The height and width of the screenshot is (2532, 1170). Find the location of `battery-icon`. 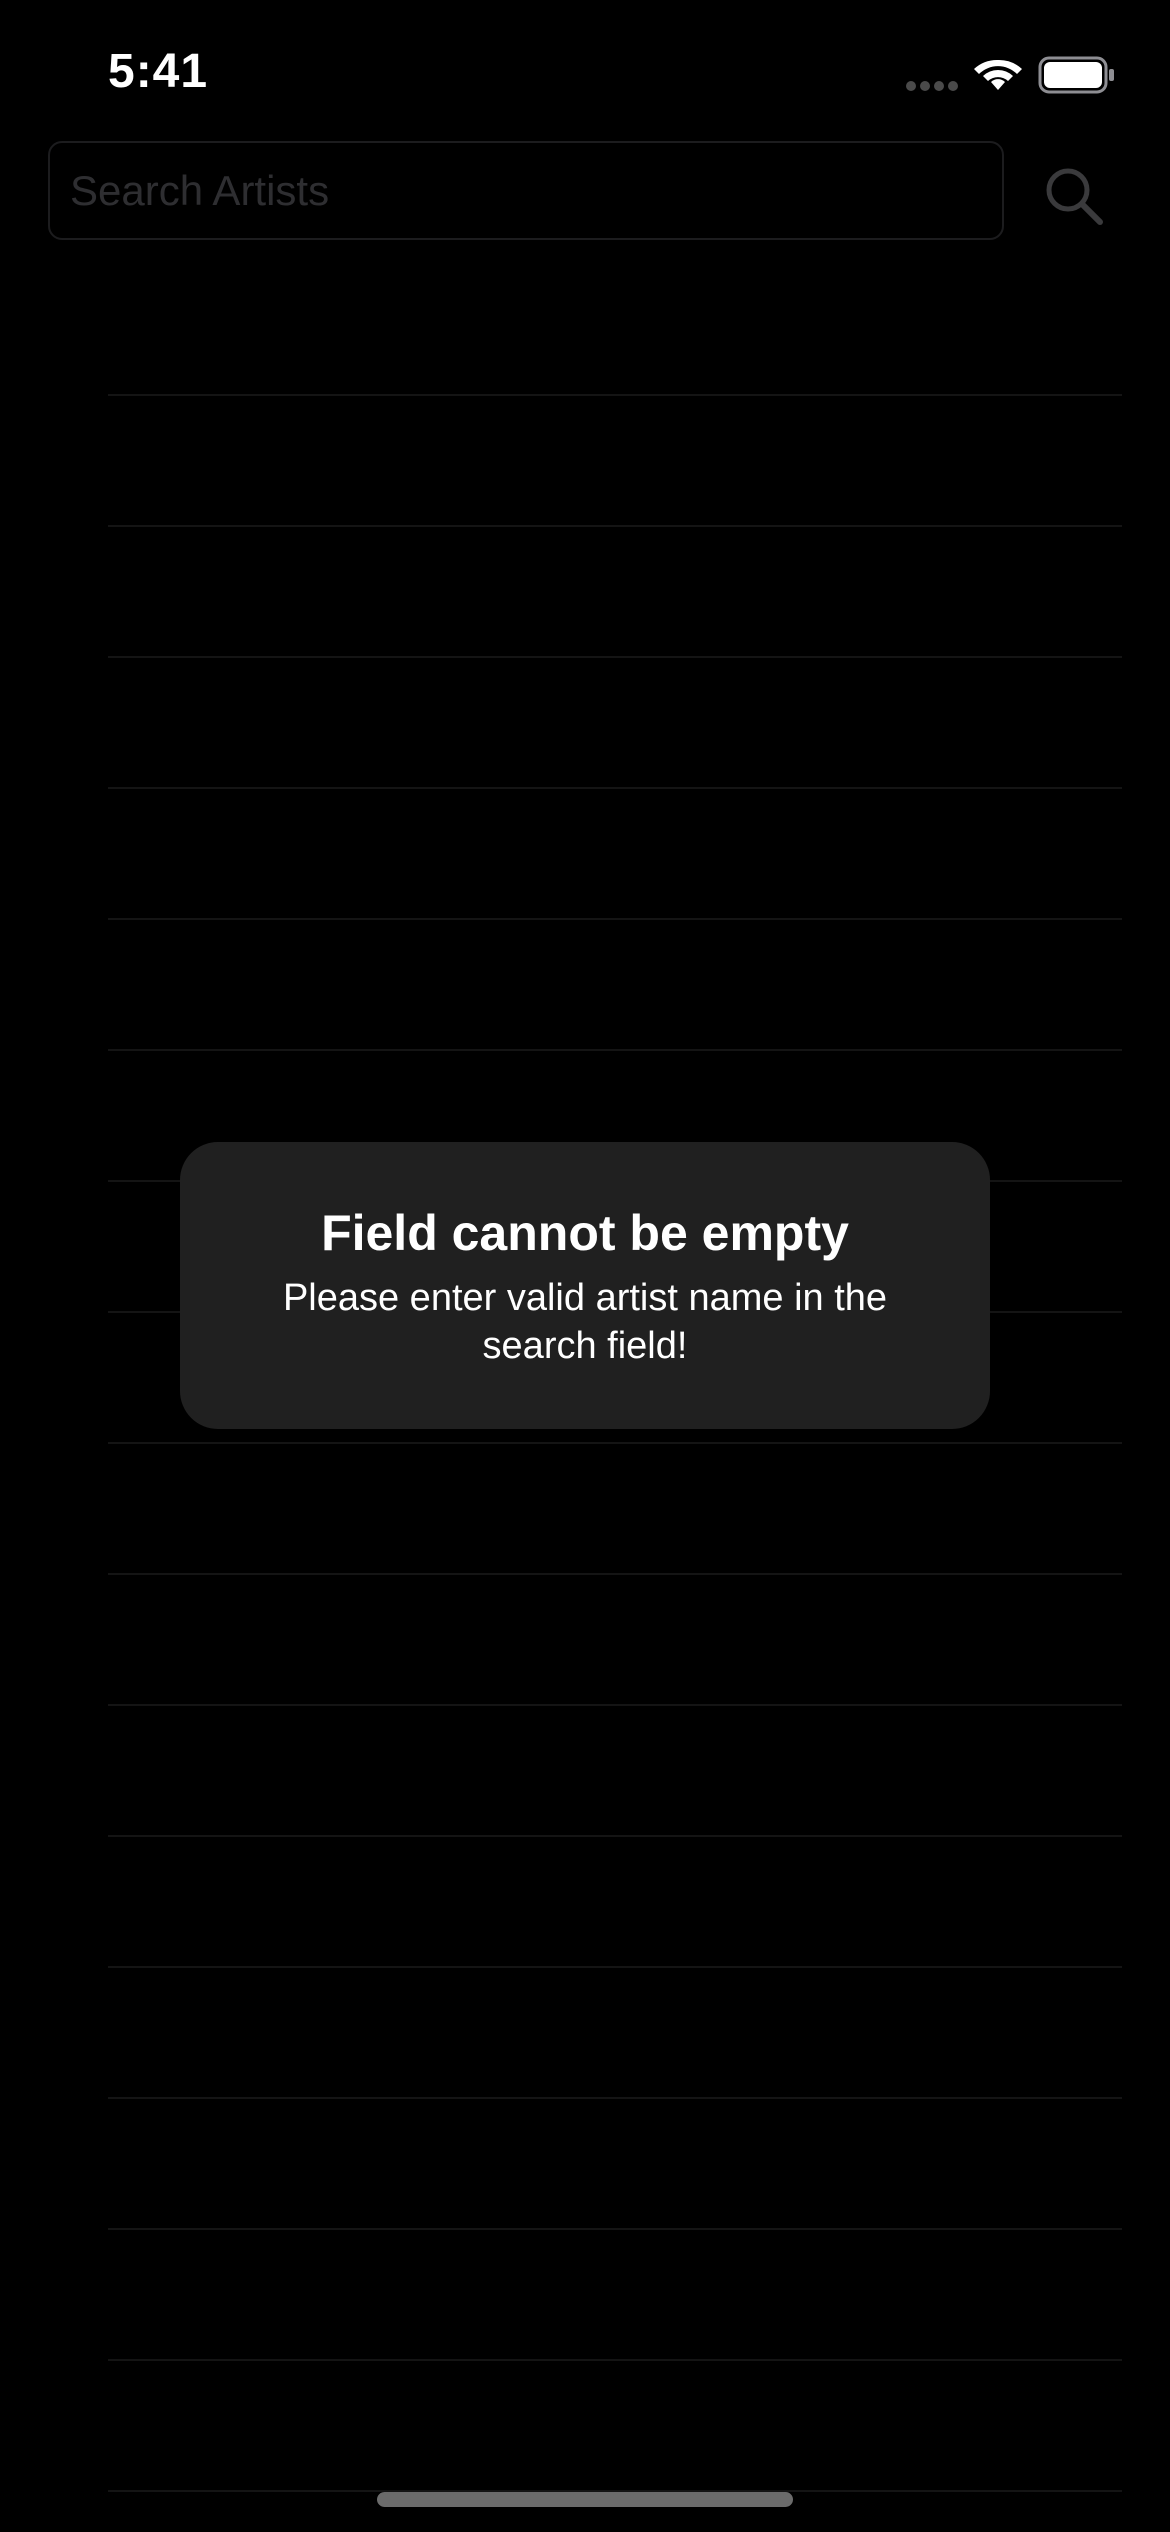

battery-icon is located at coordinates (1076, 75).